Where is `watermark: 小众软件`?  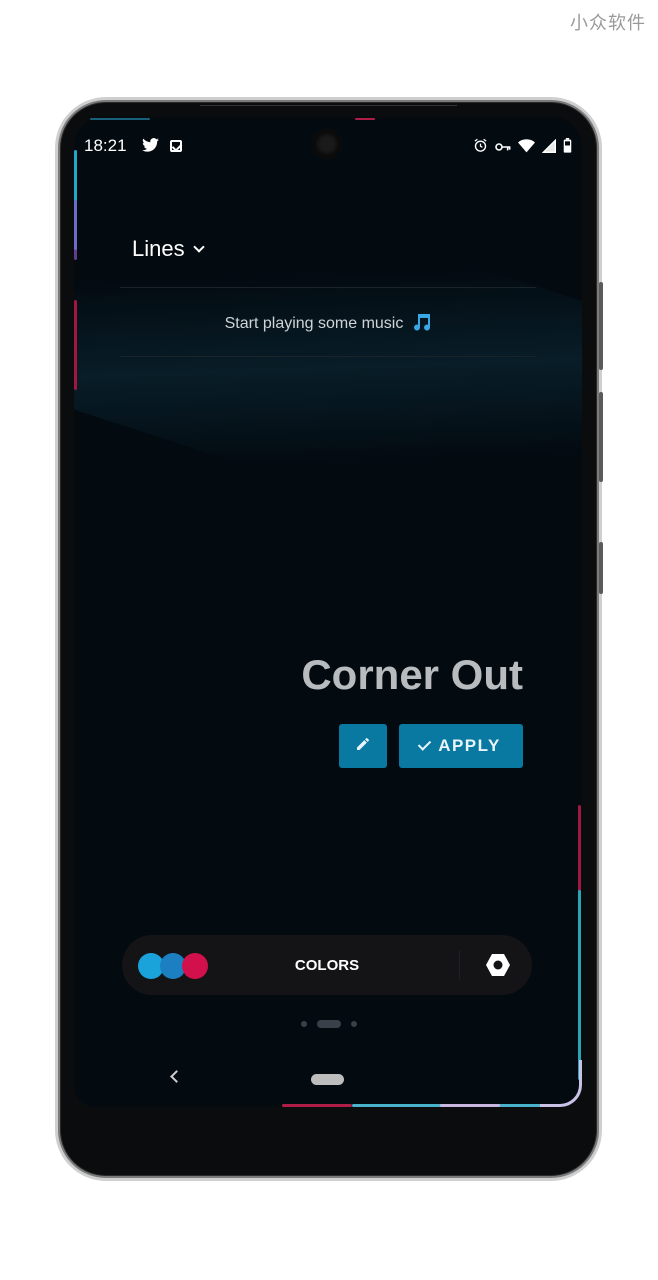 watermark: 小众软件 is located at coordinates (608, 23).